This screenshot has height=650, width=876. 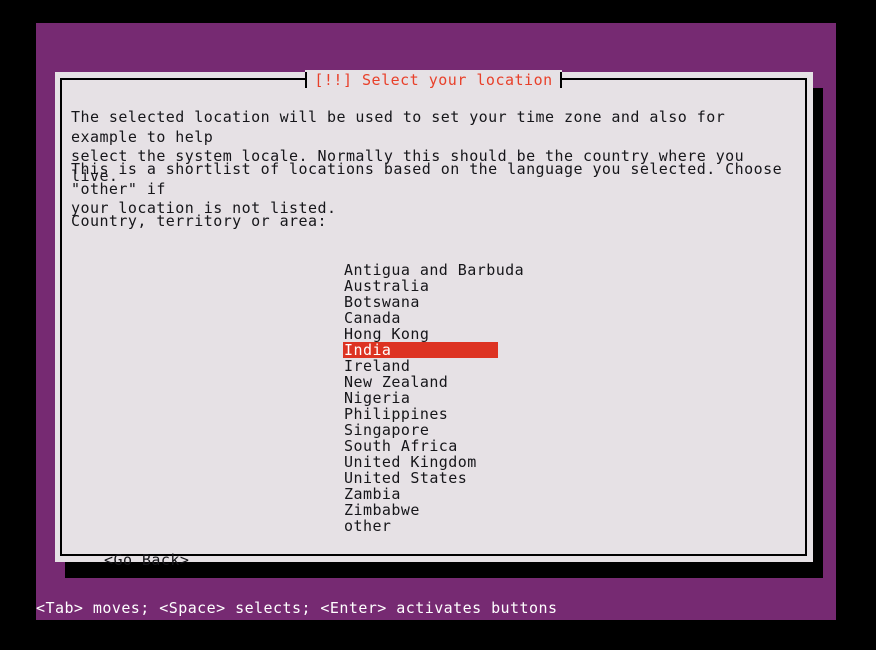 I want to click on dialog-titlebar: [!!] Select your location, so click(x=433, y=84).